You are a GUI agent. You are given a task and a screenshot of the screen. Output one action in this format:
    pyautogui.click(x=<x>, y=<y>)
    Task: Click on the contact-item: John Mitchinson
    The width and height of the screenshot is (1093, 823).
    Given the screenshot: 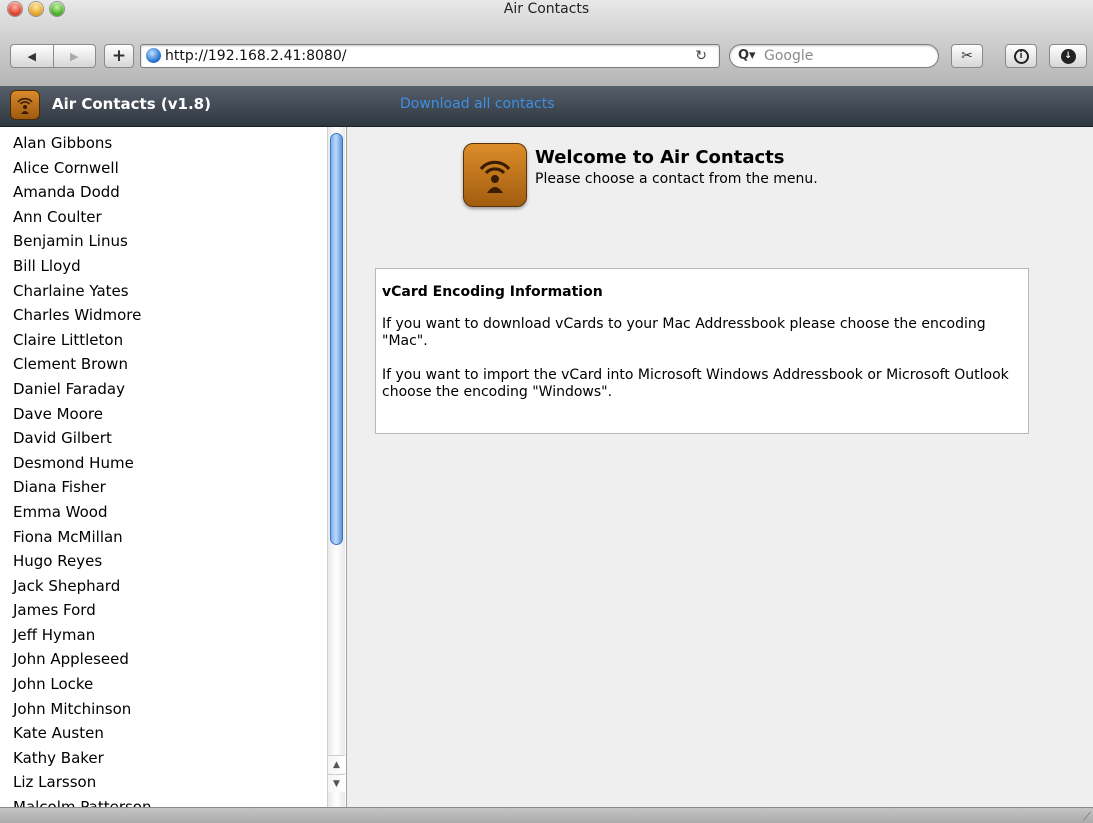 What is the action you would take?
    pyautogui.click(x=82, y=709)
    